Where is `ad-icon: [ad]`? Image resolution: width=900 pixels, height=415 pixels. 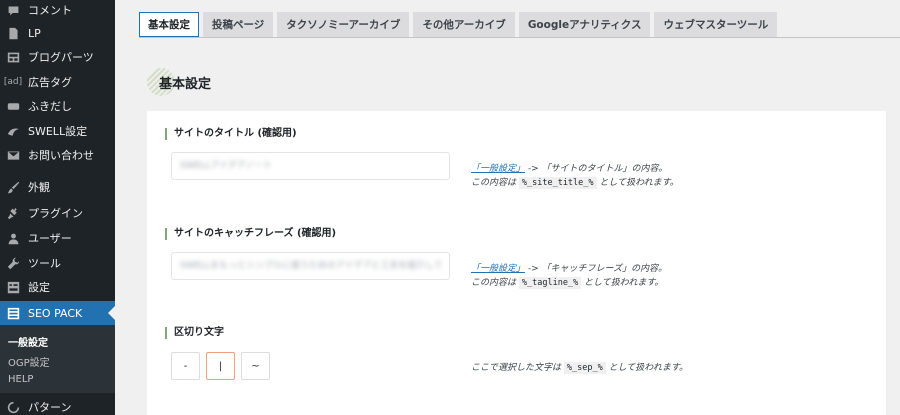
ad-icon: [ad] is located at coordinates (13, 82).